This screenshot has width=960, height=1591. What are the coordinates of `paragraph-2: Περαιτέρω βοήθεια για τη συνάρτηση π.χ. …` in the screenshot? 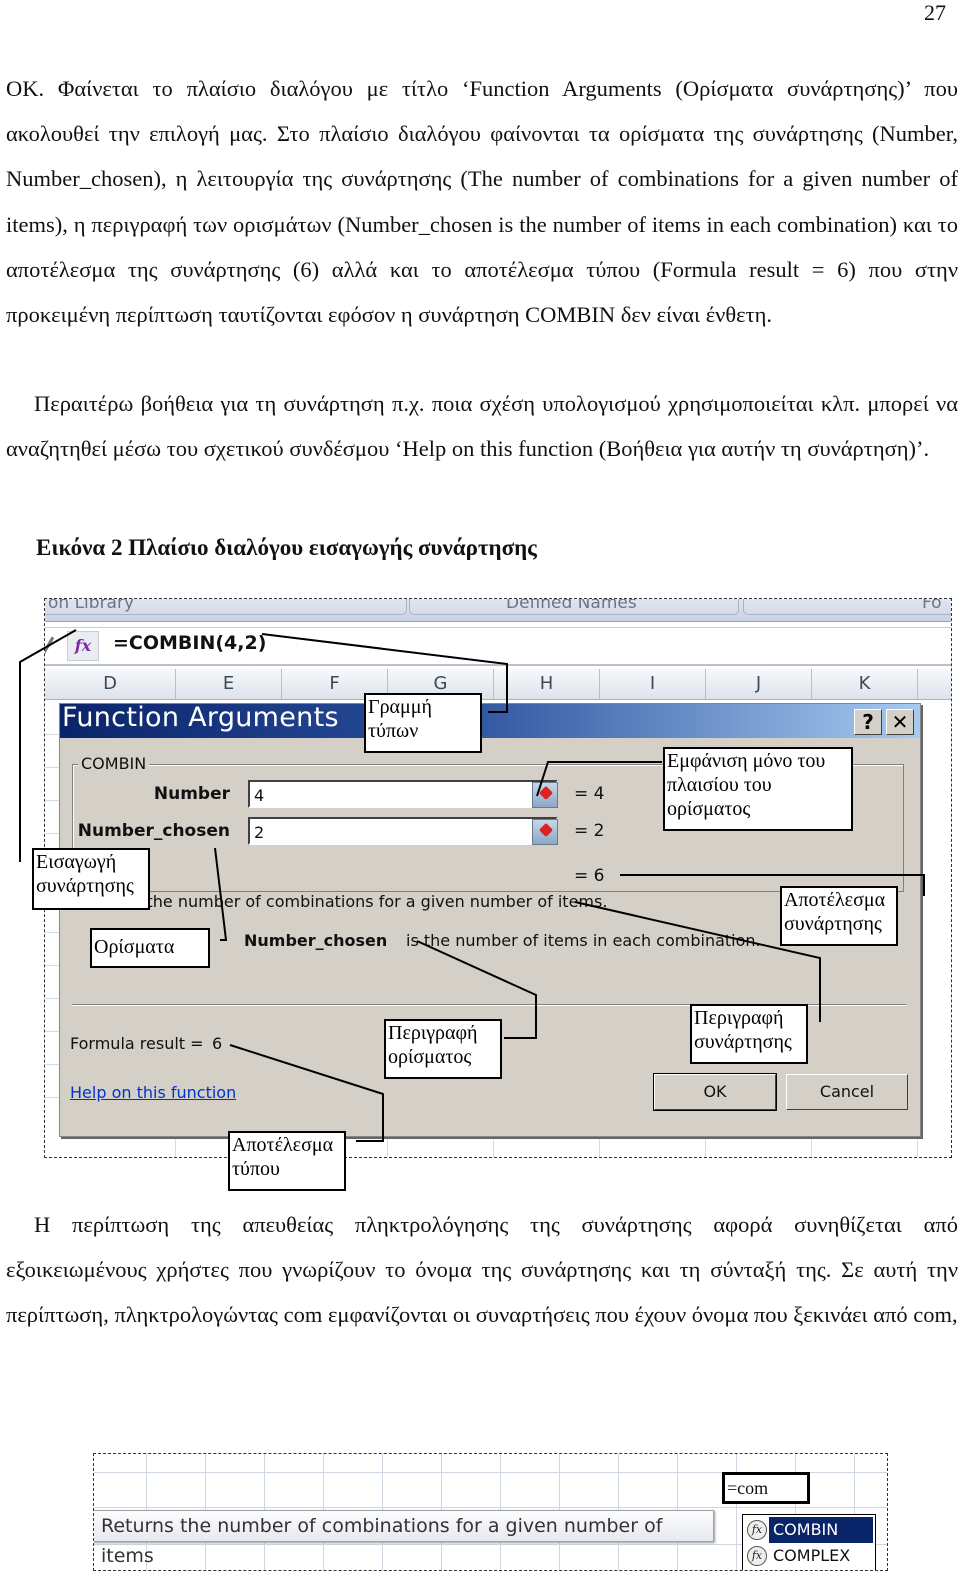 It's located at (482, 426).